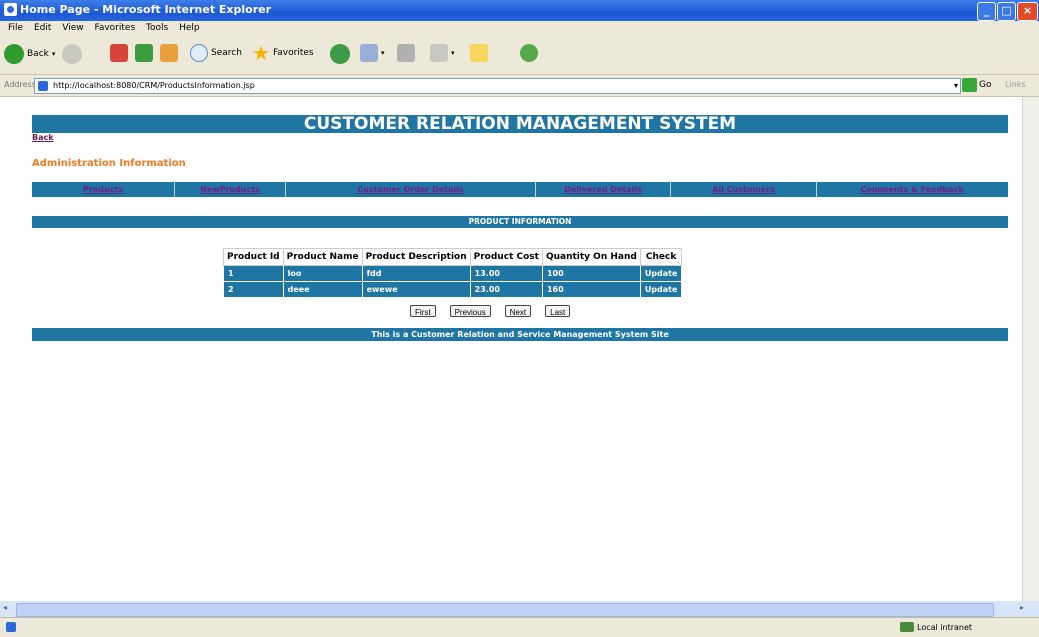  What do you see at coordinates (744, 189) in the screenshot?
I see `nav-all-customers: All Customers` at bounding box center [744, 189].